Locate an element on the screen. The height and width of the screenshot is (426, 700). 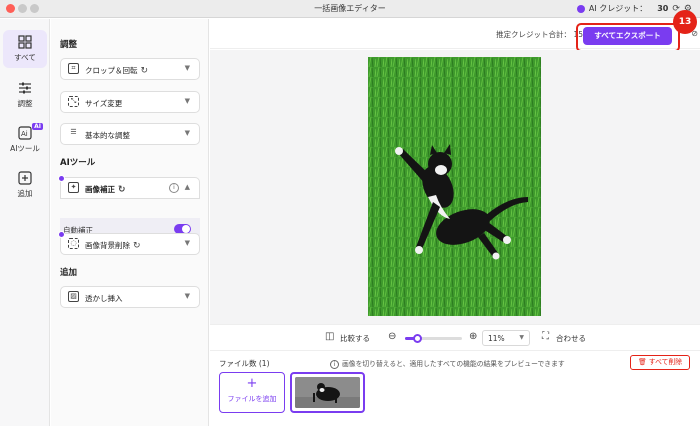
zoom-out-icon: ⊖ is located at coordinates (392, 336).